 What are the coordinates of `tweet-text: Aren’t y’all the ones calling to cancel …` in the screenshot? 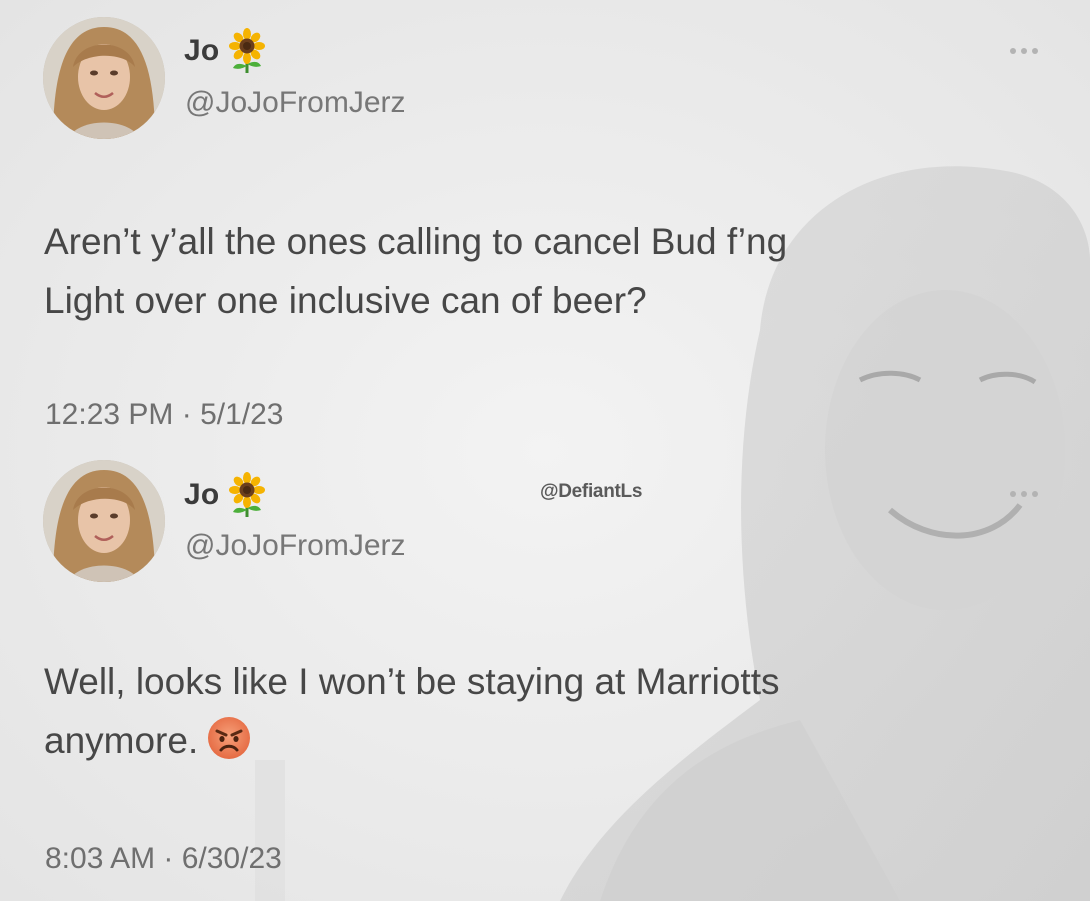 It's located at (534, 271).